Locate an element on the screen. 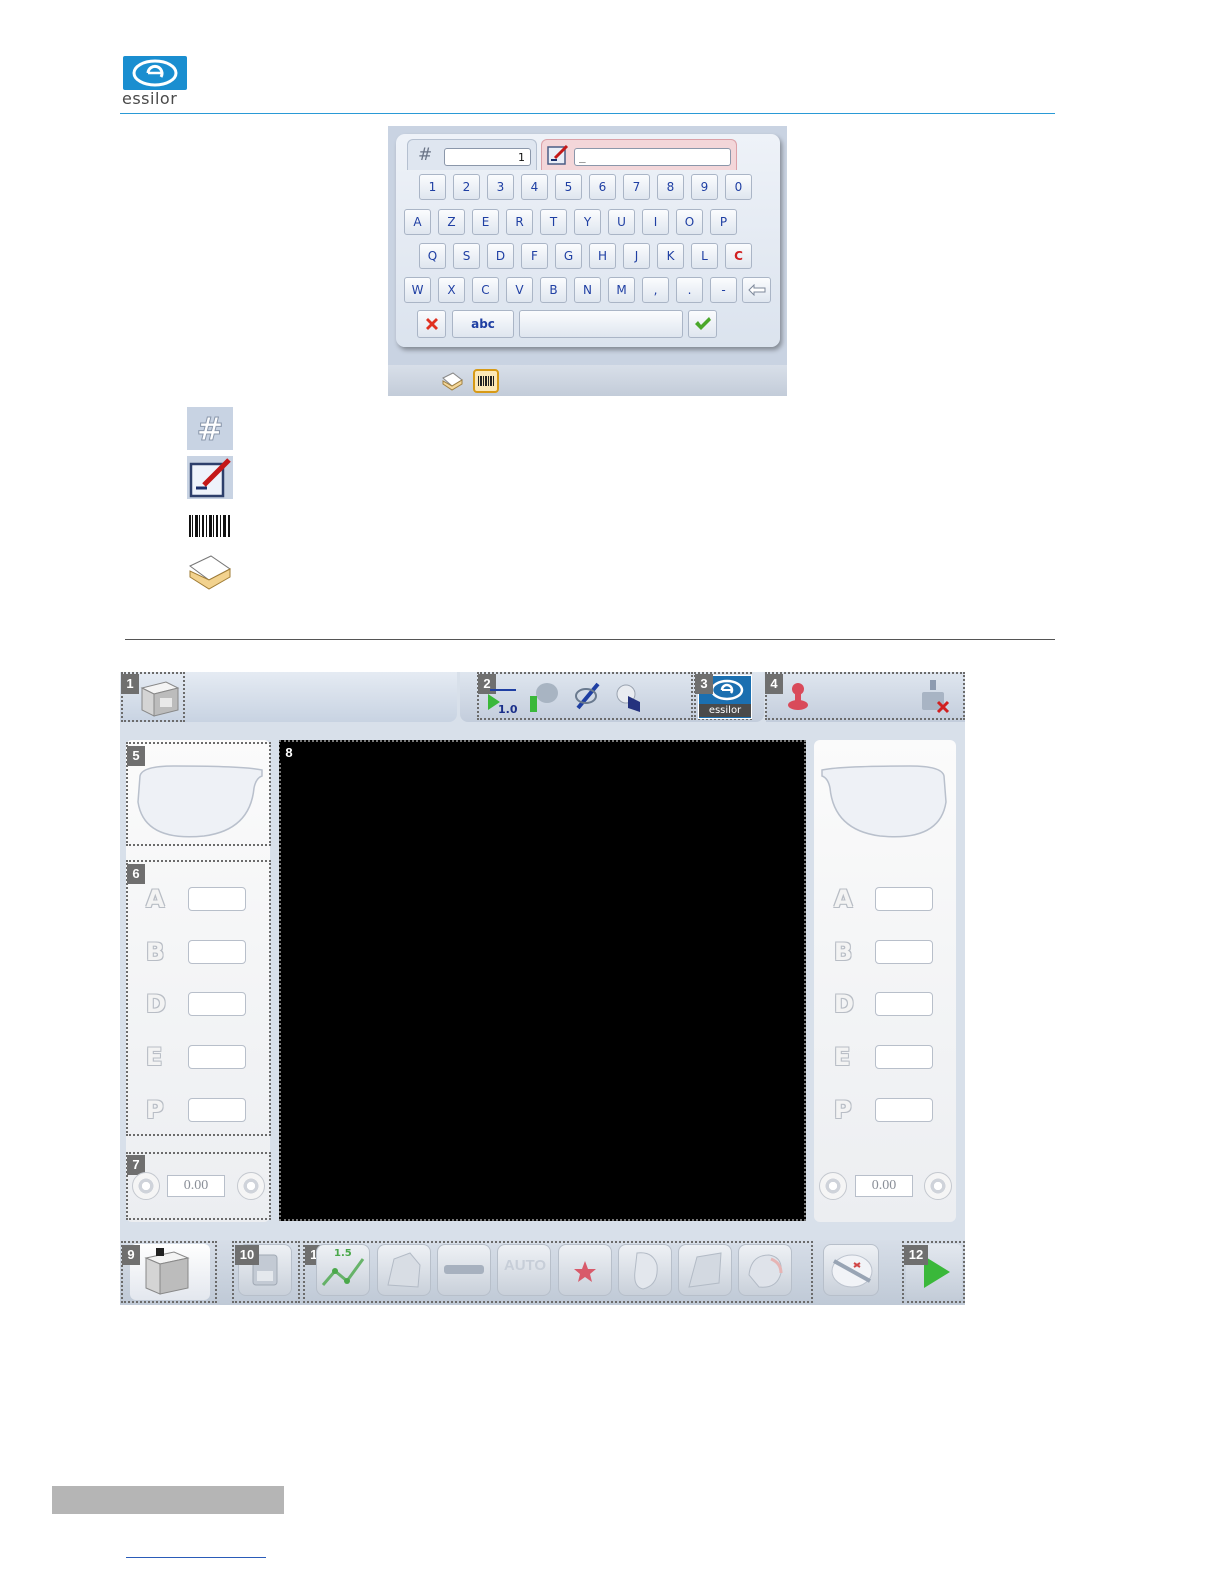 This screenshot has width=1224, height=1584. polish-icon is located at coordinates (705, 1270).